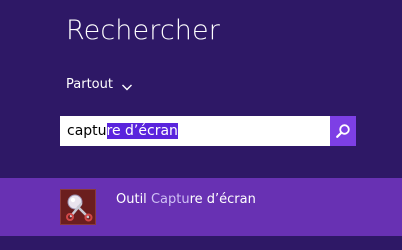  Describe the element at coordinates (87, 131) in the screenshot. I see `search-typed-text: captu` at that location.